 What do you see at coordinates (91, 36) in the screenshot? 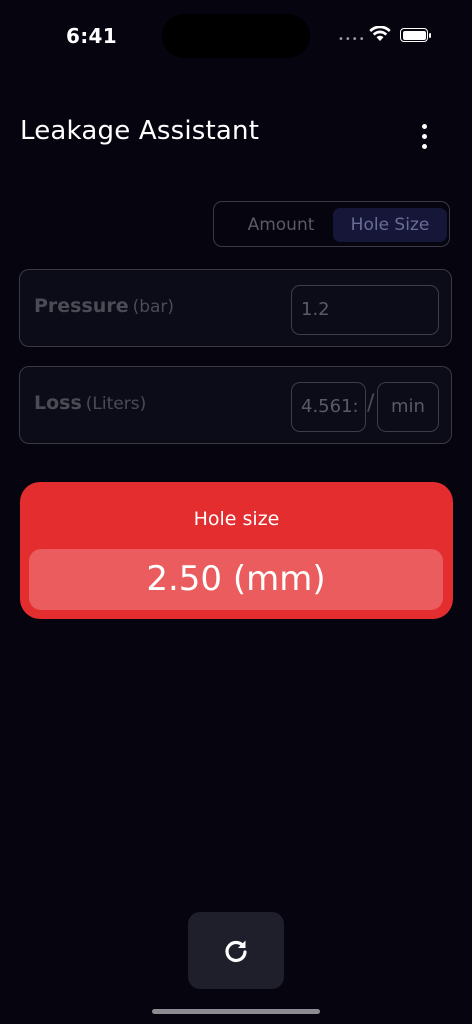
I see `status-time: 6:41` at bounding box center [91, 36].